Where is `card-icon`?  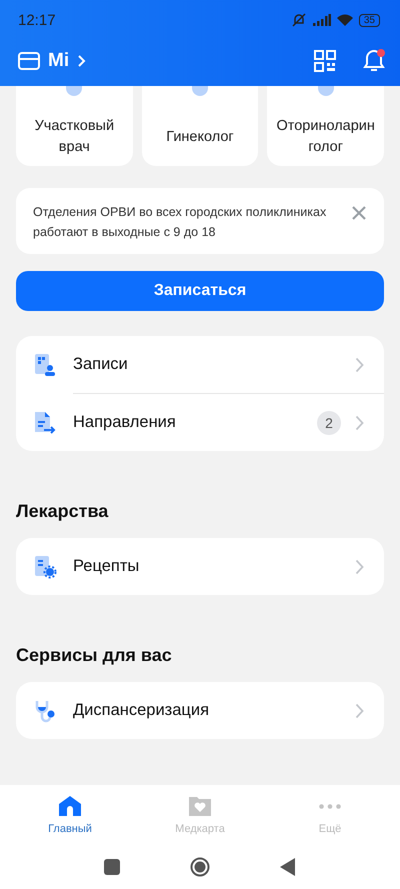 card-icon is located at coordinates (29, 61).